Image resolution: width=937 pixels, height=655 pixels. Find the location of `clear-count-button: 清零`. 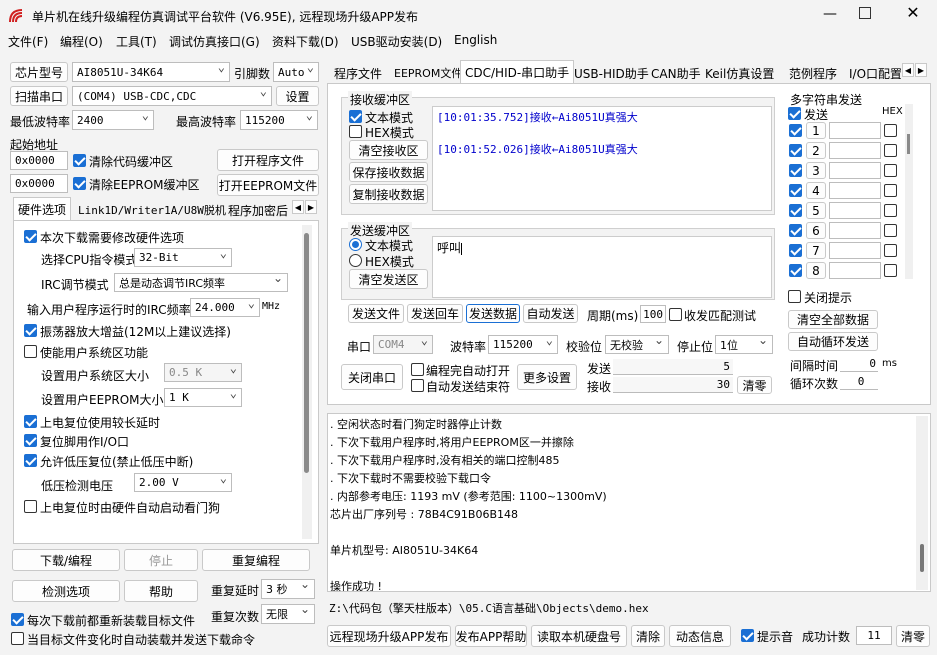

clear-count-button: 清零 is located at coordinates (754, 385).